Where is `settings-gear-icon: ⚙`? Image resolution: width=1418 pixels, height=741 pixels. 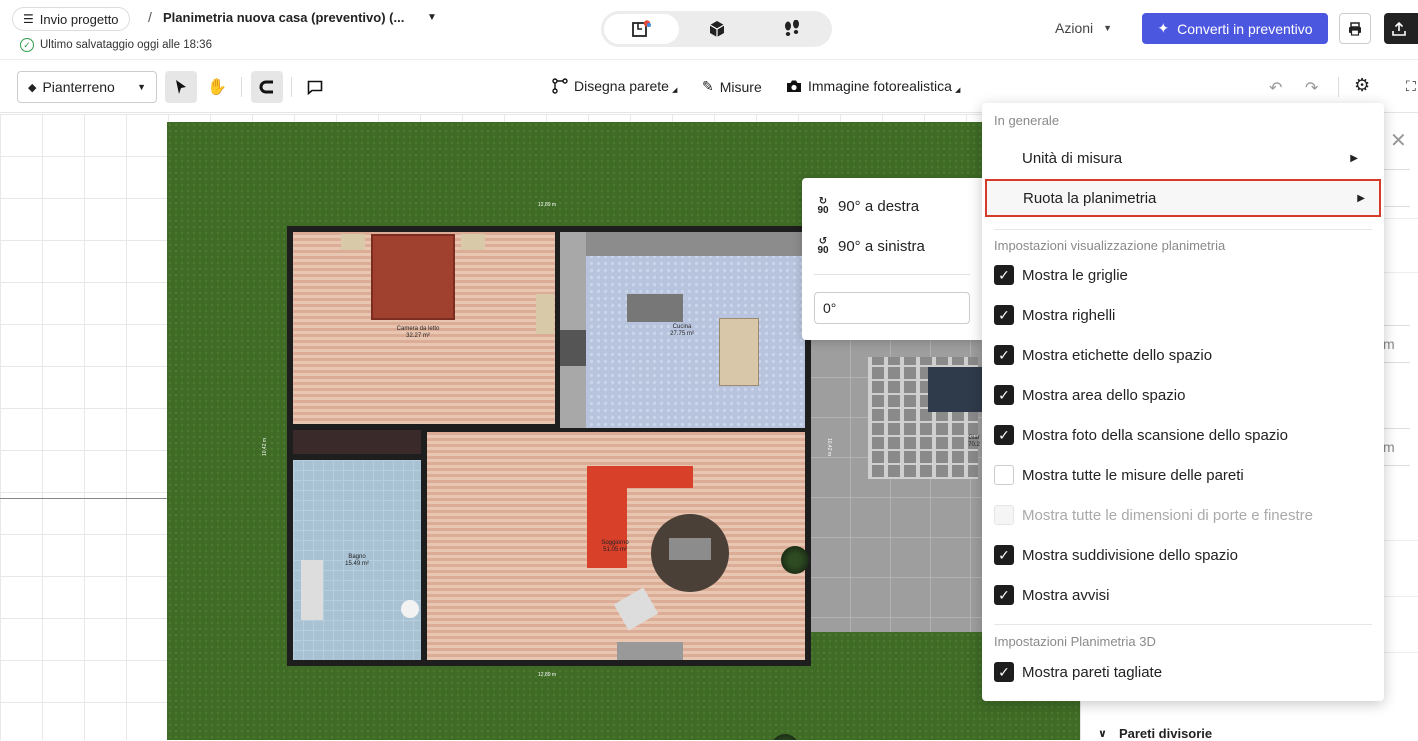
settings-gear-icon: ⚙ is located at coordinates (1362, 85).